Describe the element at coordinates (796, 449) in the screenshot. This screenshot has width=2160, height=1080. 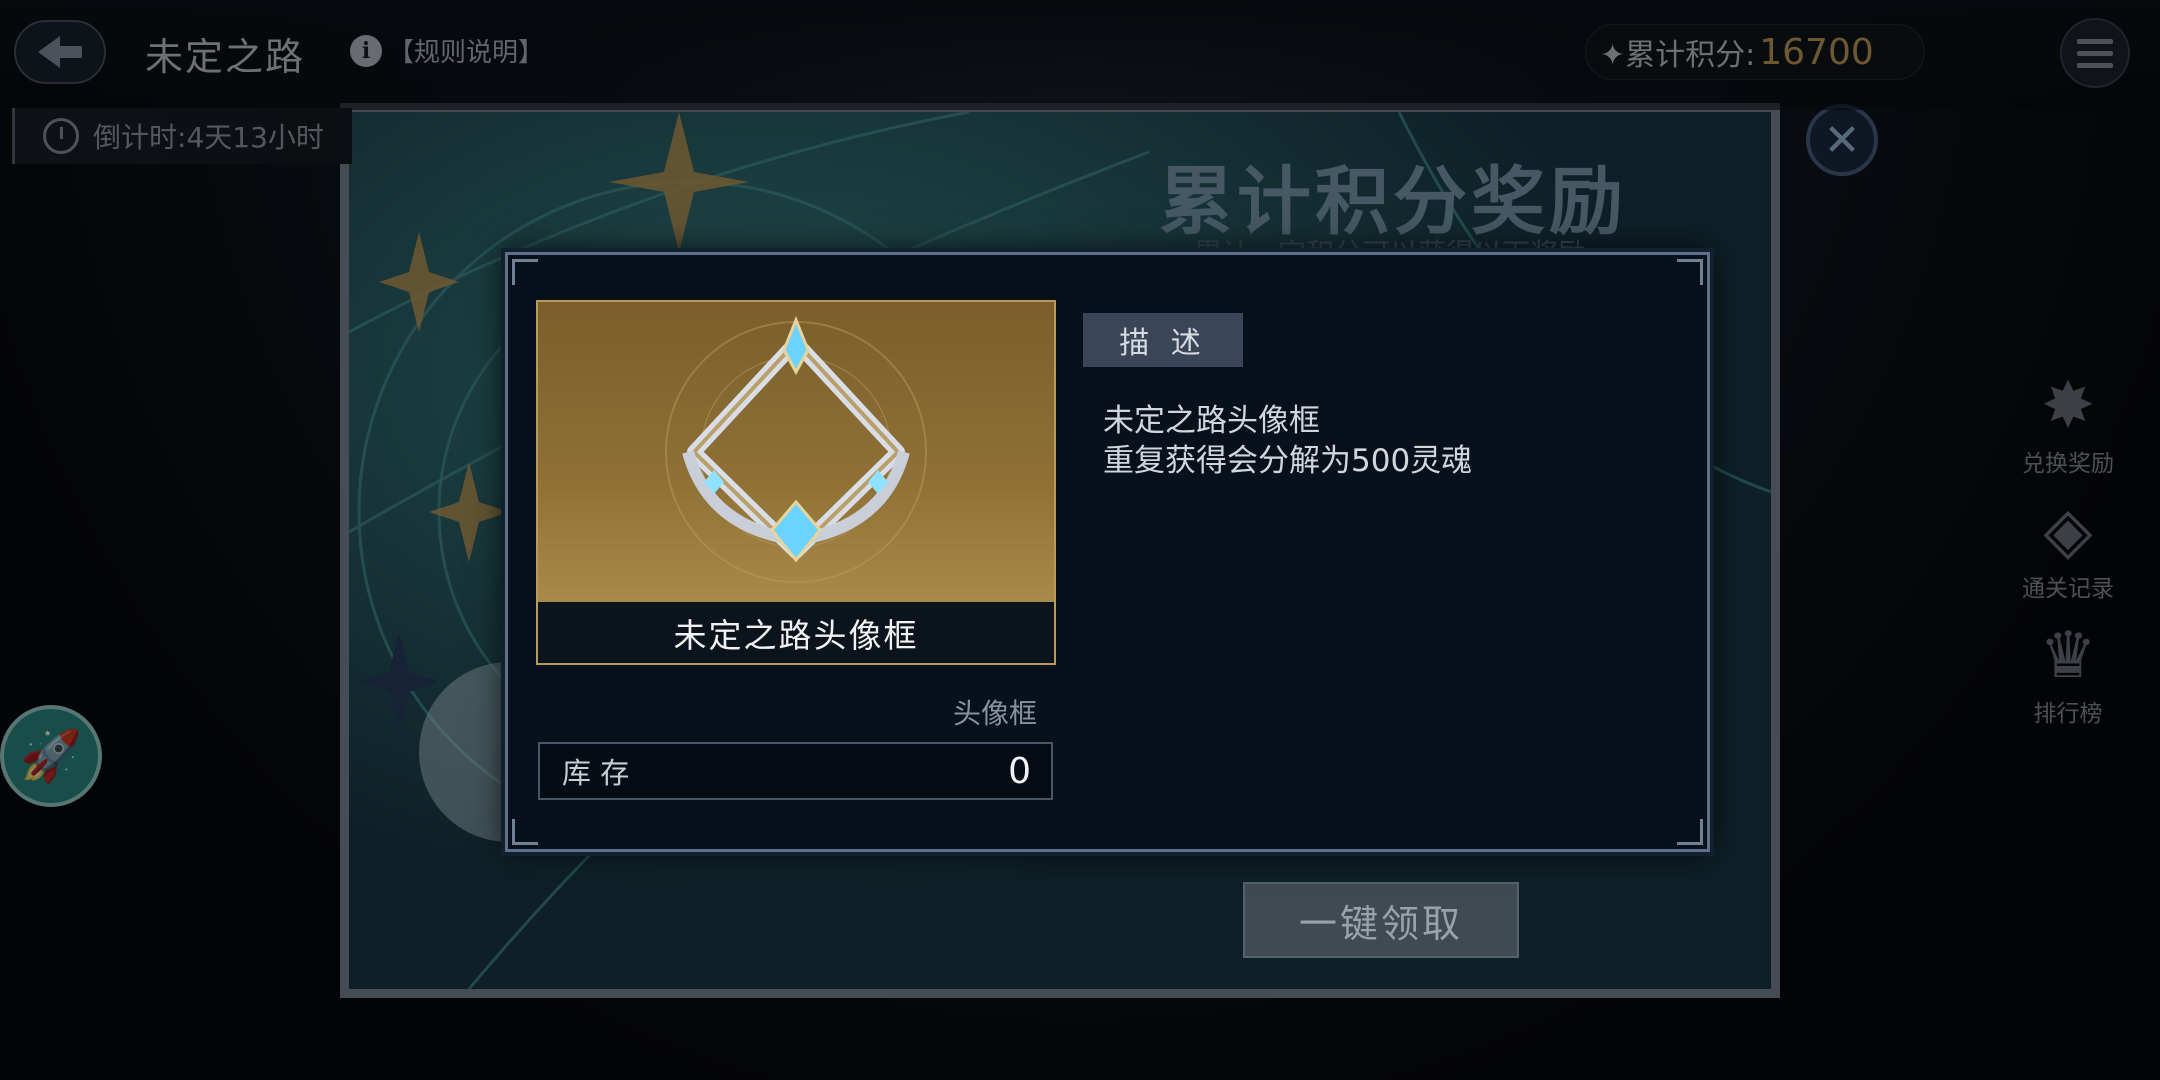
I see `avatar-frame-icon` at that location.